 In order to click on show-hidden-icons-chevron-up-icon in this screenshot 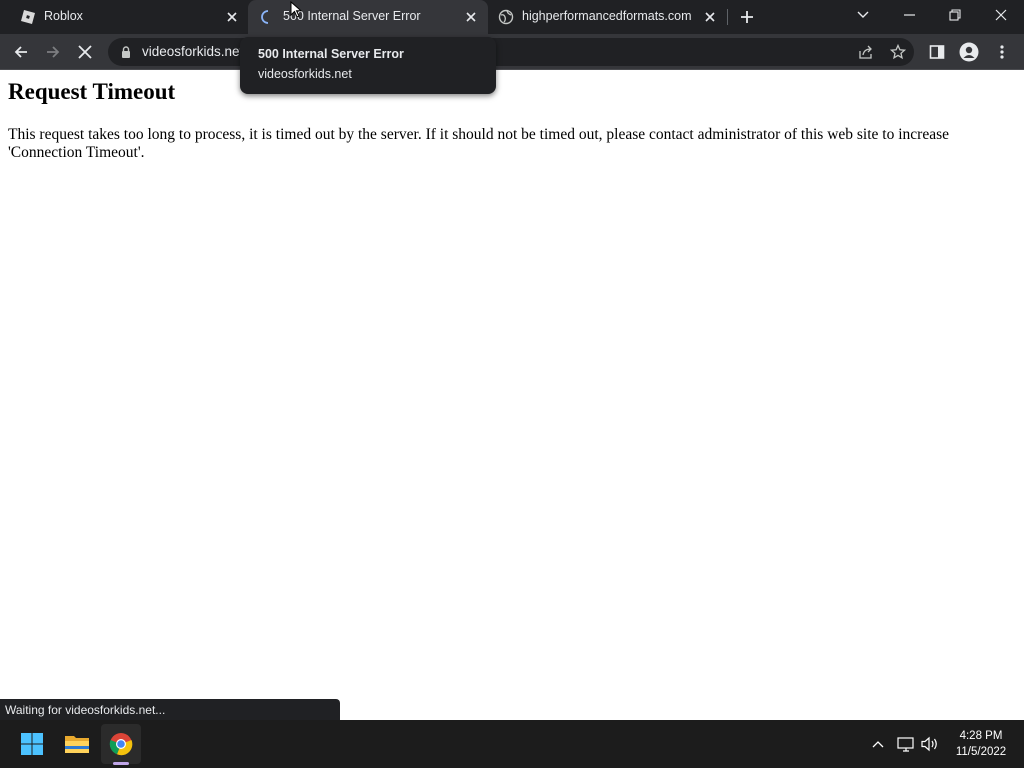, I will do `click(878, 744)`.